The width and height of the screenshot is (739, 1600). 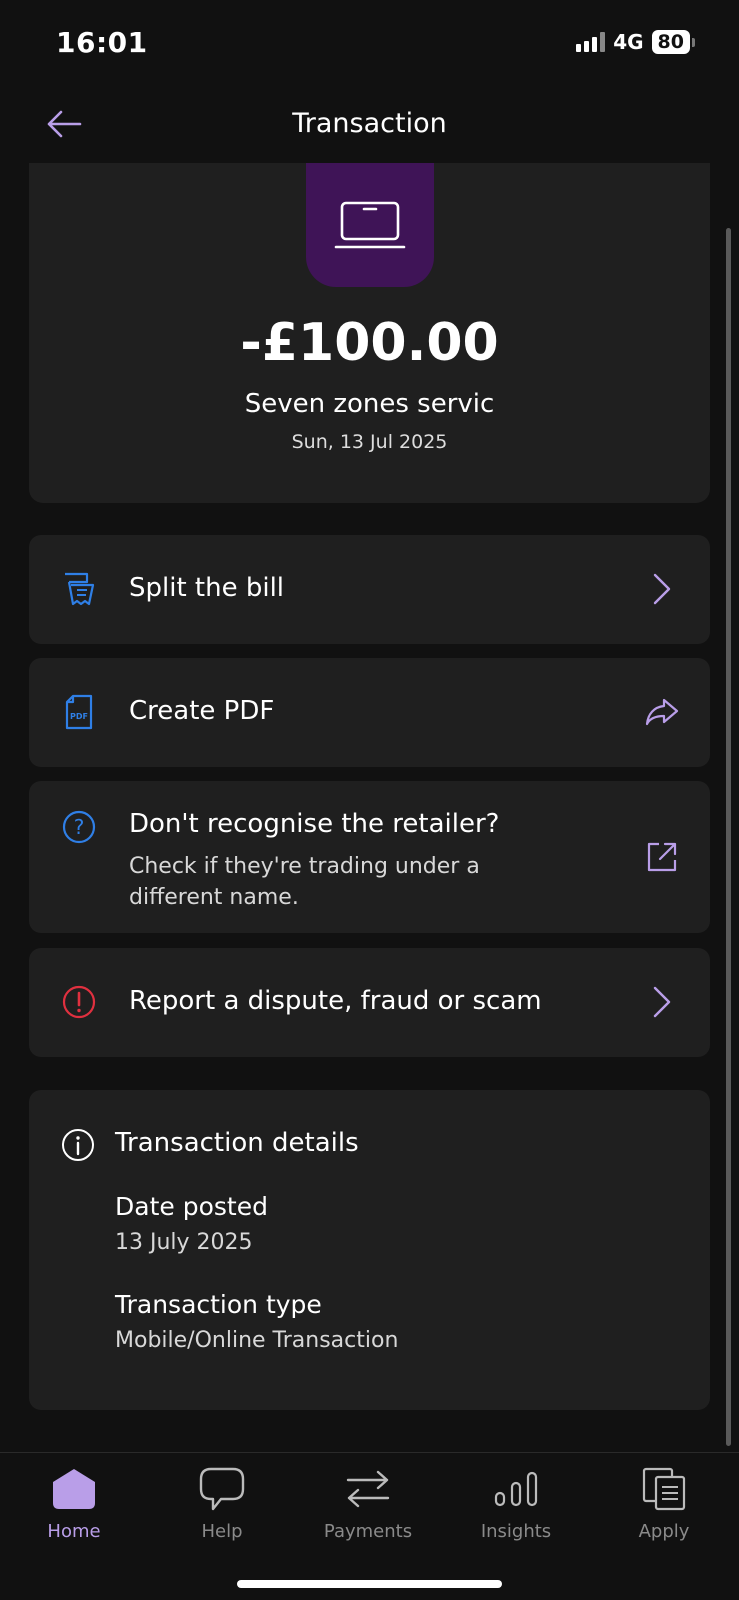 I want to click on help-circle-icon: ?, so click(x=79, y=827).